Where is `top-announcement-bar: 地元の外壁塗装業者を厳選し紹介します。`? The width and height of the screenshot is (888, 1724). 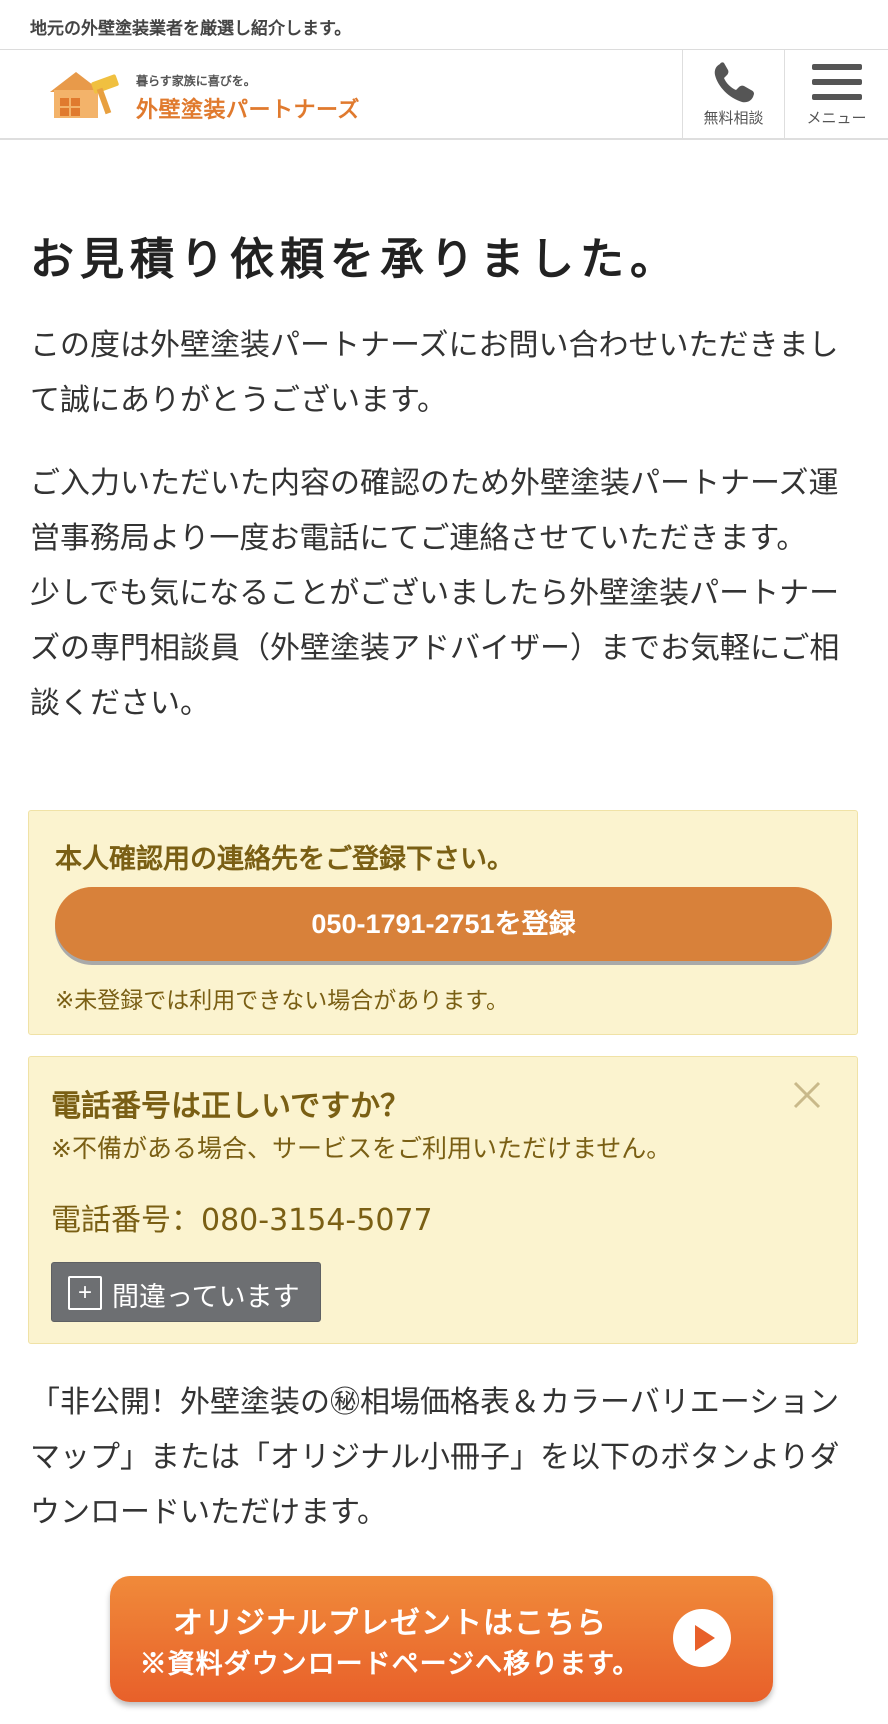 top-announcement-bar: 地元の外壁塗装業者を厳選し紹介します。 is located at coordinates (444, 25).